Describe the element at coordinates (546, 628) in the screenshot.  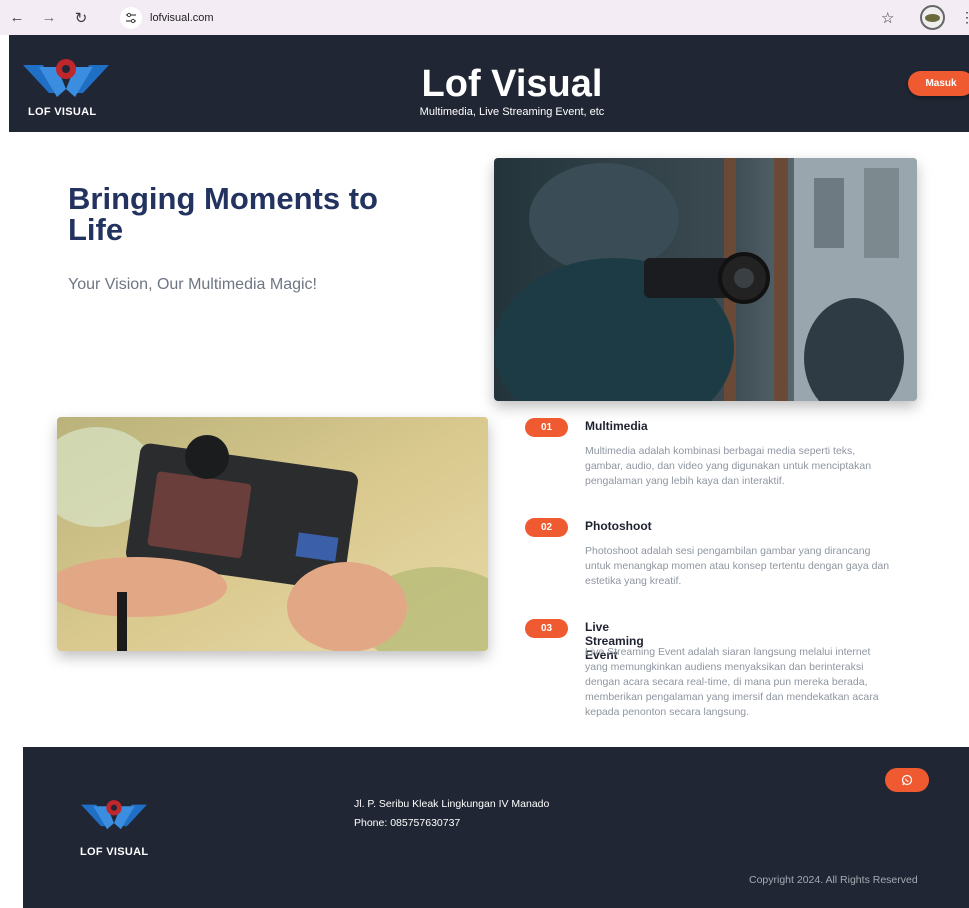
I see `service-number-badge: 03` at that location.